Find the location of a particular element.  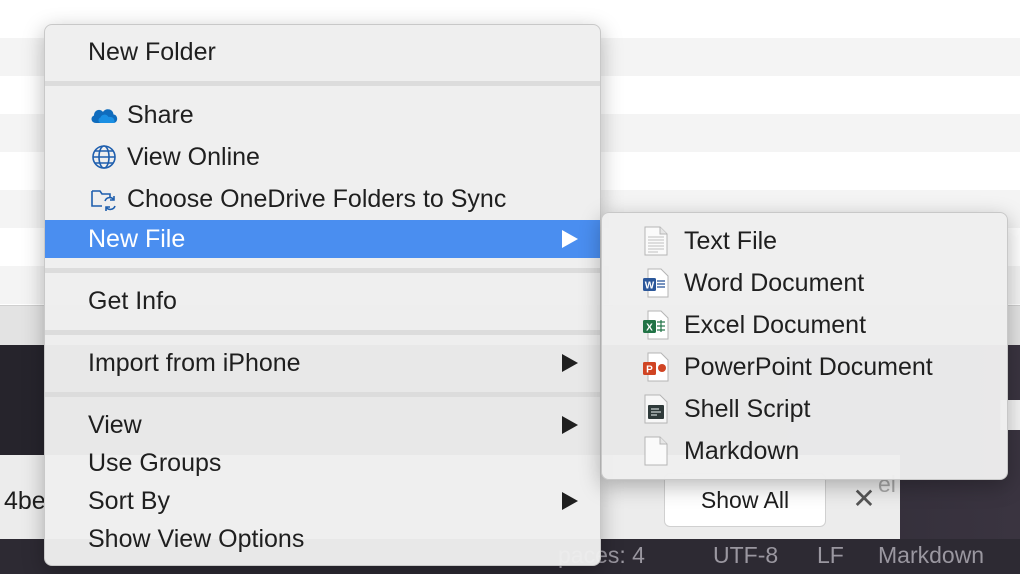

shell-script-icon is located at coordinates (656, 409).